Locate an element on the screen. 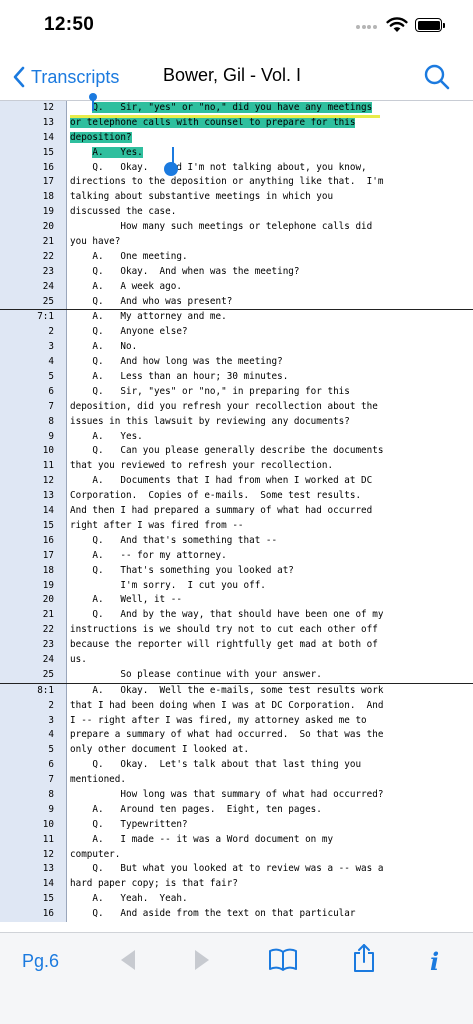 This screenshot has height=1024, width=473. transcript-line: 15 A. Yes. is located at coordinates (236, 153).